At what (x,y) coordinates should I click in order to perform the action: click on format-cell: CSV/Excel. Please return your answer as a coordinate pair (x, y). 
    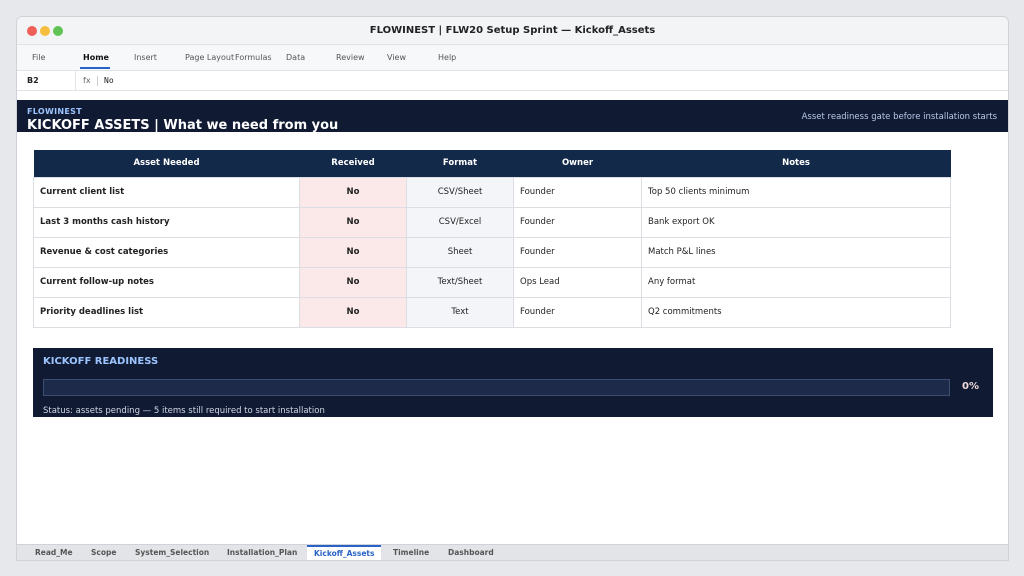
    Looking at the image, I should click on (460, 222).